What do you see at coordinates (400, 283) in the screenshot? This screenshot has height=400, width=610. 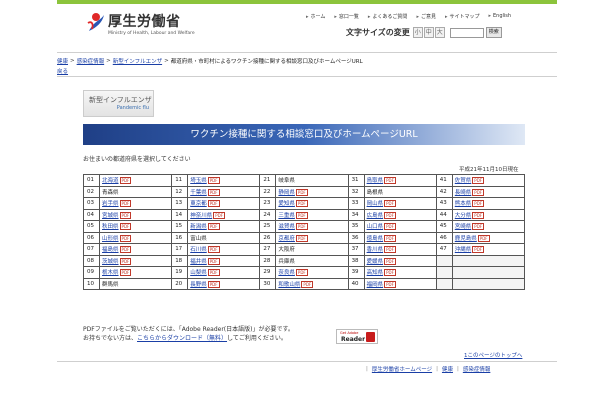 I see `prefecture-cell: 福岡県 PDF` at bounding box center [400, 283].